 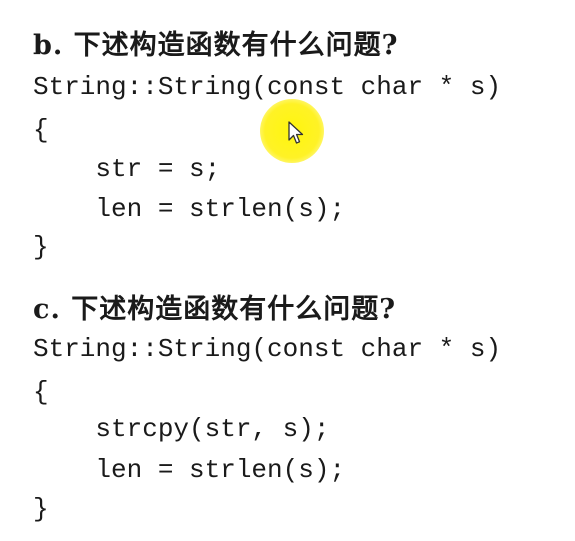 I want to click on code-line: strcpy(str, s);, so click(x=181, y=429).